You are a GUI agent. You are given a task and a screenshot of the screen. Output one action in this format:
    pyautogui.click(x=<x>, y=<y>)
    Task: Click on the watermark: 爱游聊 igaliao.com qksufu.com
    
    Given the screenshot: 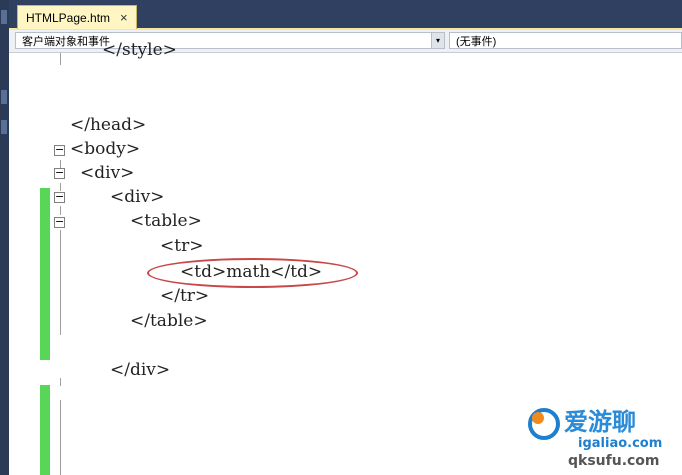 What is the action you would take?
    pyautogui.click(x=601, y=436)
    